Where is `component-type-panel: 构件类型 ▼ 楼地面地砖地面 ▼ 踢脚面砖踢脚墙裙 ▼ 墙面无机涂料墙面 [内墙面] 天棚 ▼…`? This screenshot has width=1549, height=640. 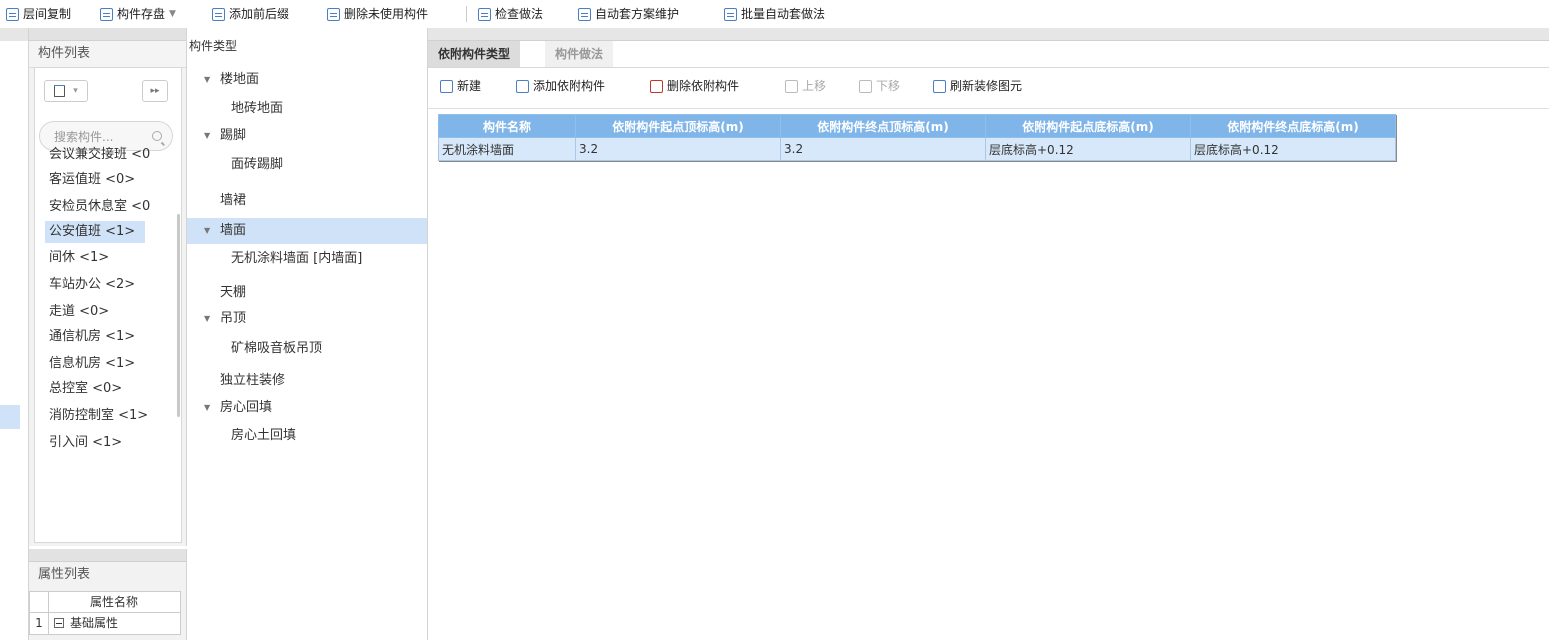 component-type-panel: 构件类型 ▼ 楼地面地砖地面 ▼ 踢脚面砖踢脚墙裙 ▼ 墙面无机涂料墙面 [内墙面] 天棚 ▼… is located at coordinates (307, 334).